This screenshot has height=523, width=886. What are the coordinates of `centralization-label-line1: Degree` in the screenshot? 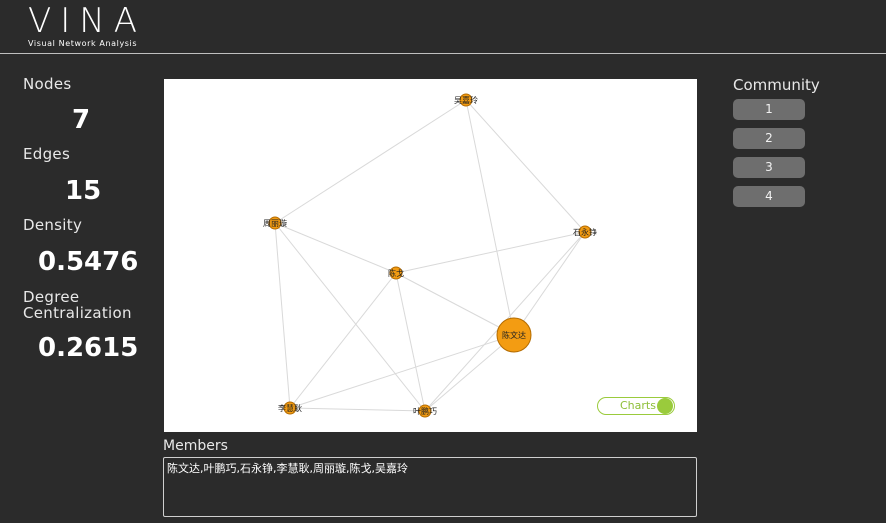 It's located at (51, 297).